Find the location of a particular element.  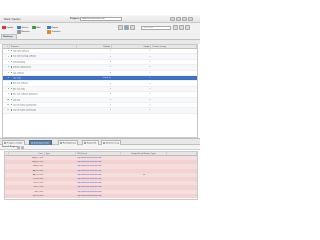

date-cell: Jul 5, 2017 is located at coordinates (39, 191).